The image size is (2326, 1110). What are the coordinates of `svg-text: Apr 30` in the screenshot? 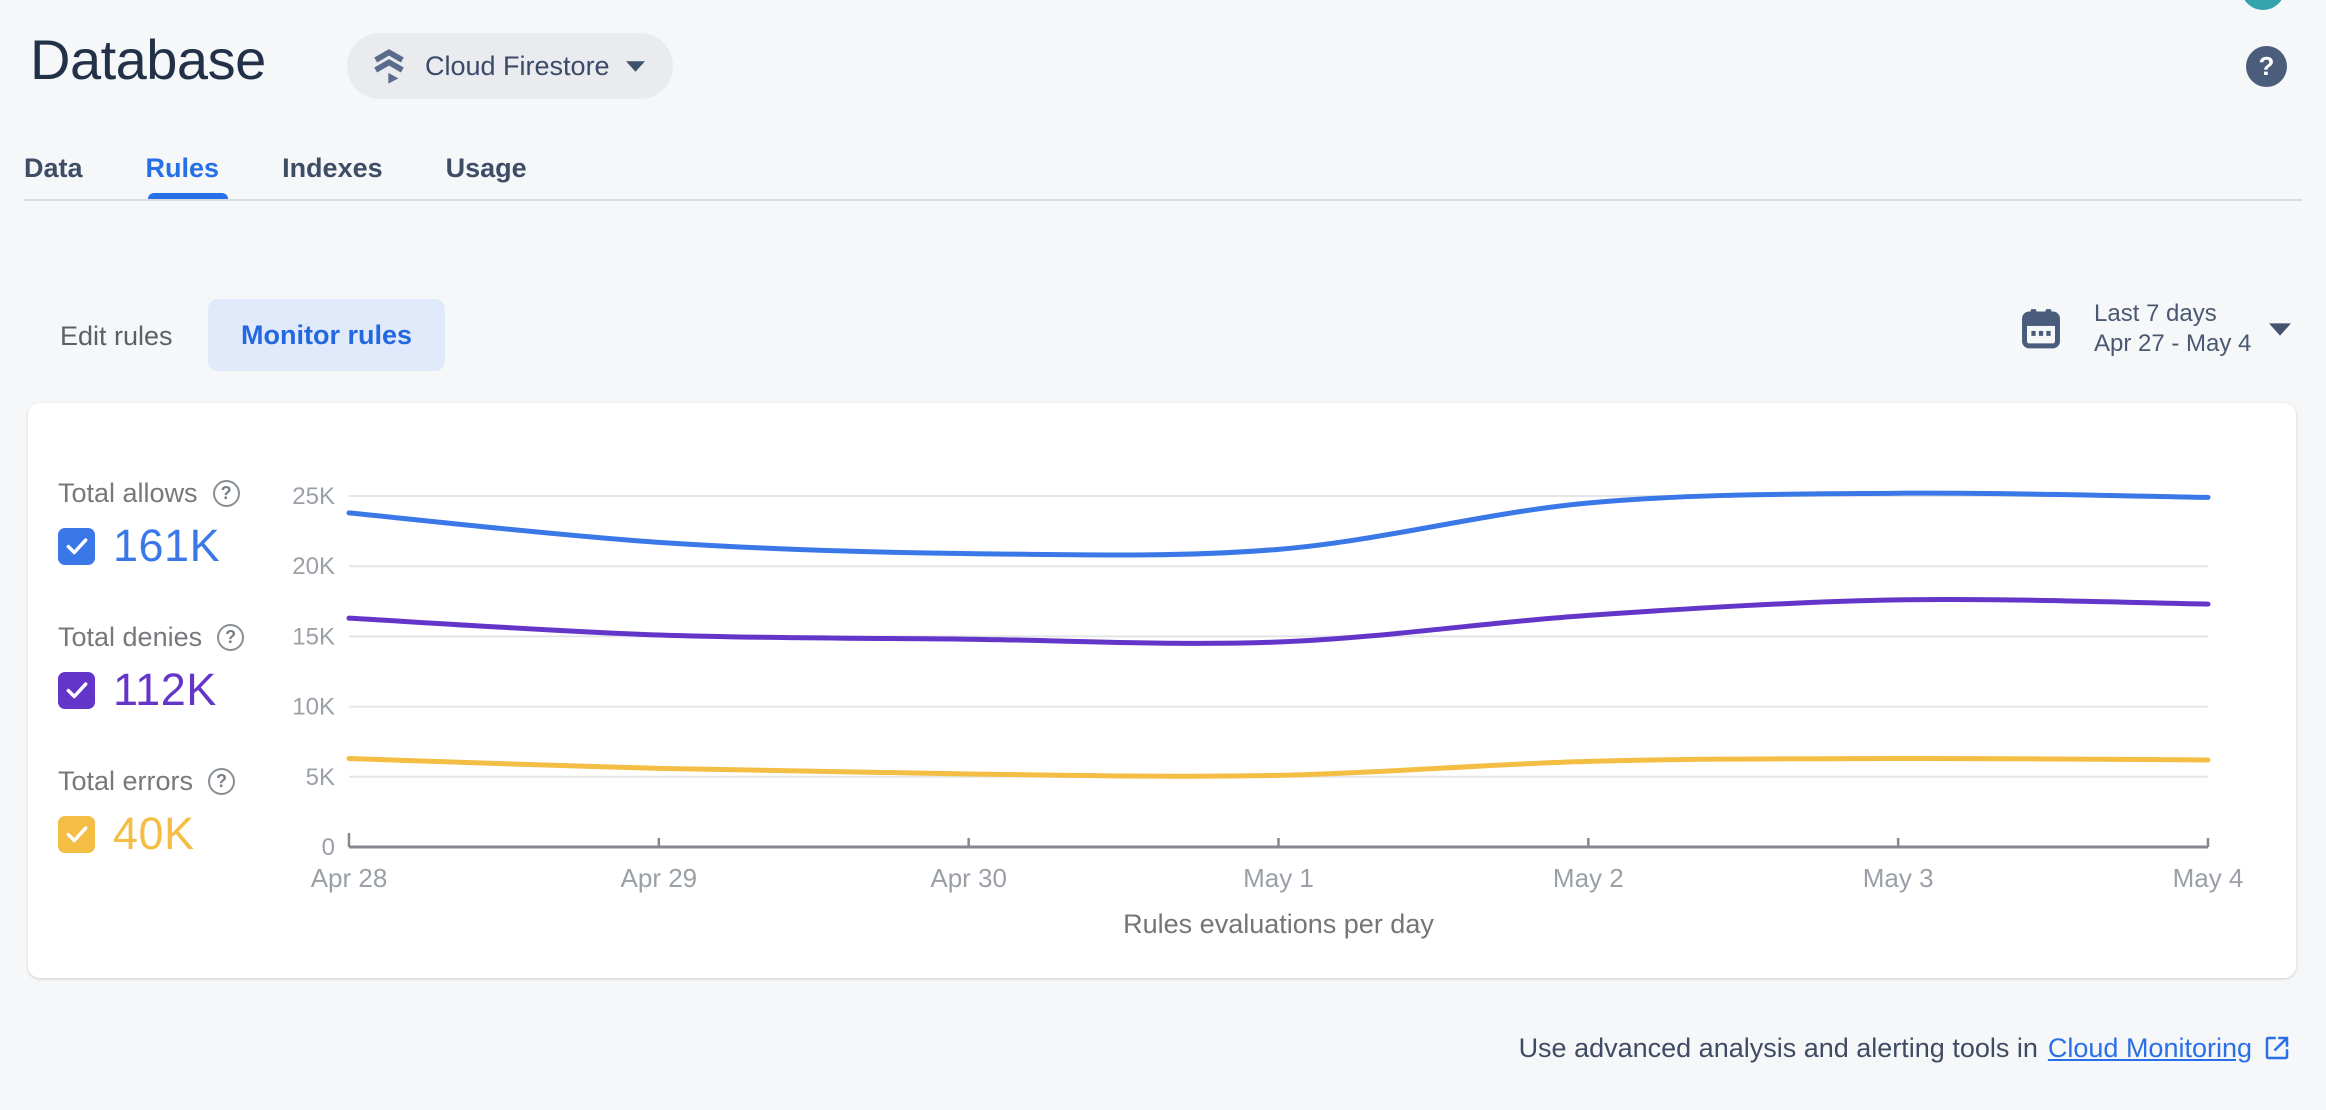 It's located at (968, 878).